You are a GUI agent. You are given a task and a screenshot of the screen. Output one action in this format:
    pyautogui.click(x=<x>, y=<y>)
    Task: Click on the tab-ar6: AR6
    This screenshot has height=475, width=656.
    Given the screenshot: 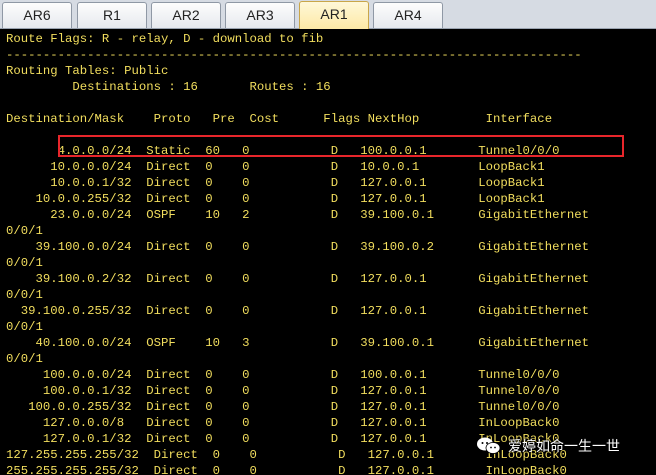 What is the action you would take?
    pyautogui.click(x=37, y=15)
    